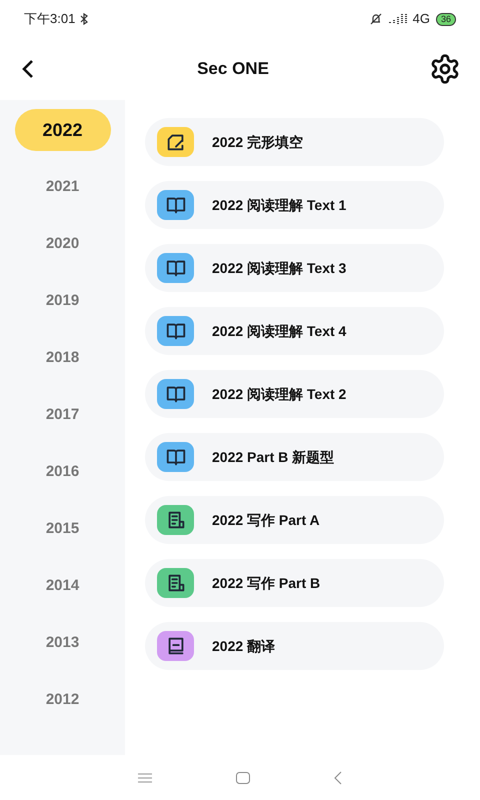 The width and height of the screenshot is (480, 800). Describe the element at coordinates (62, 643) in the screenshot. I see `year-tab: 2013` at that location.